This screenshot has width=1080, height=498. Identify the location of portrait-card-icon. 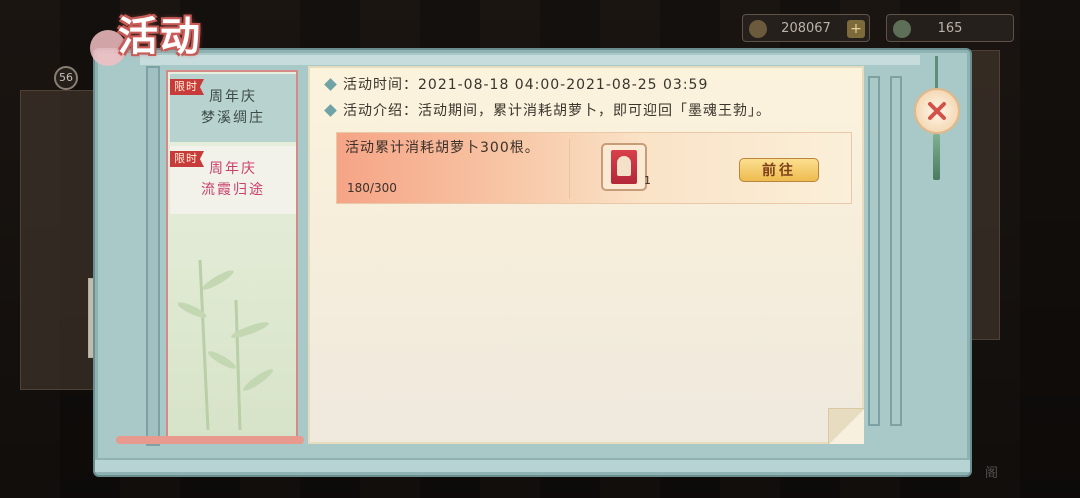
(624, 167).